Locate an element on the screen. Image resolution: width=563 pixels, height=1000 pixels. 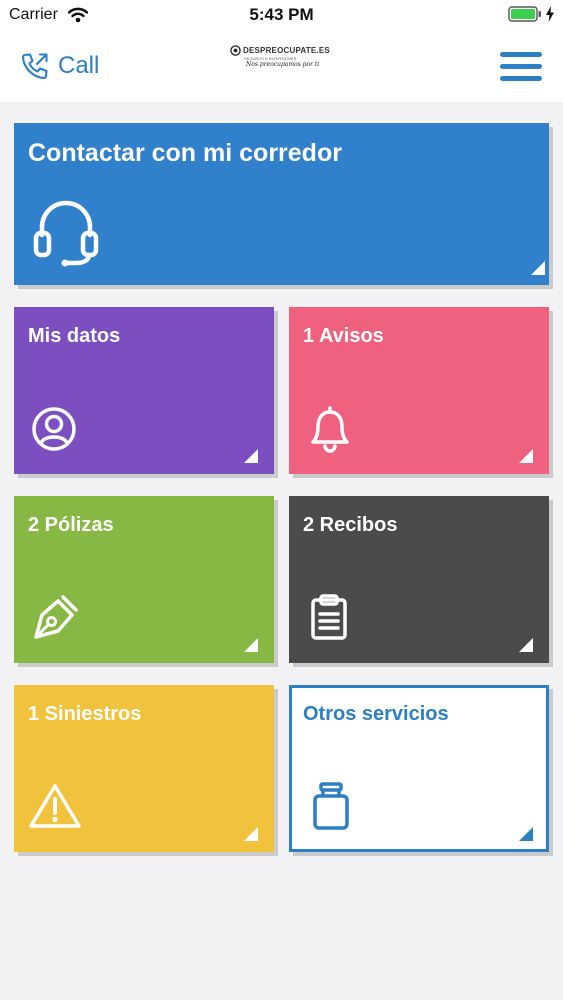
pen-nib-icon is located at coordinates (56, 617).